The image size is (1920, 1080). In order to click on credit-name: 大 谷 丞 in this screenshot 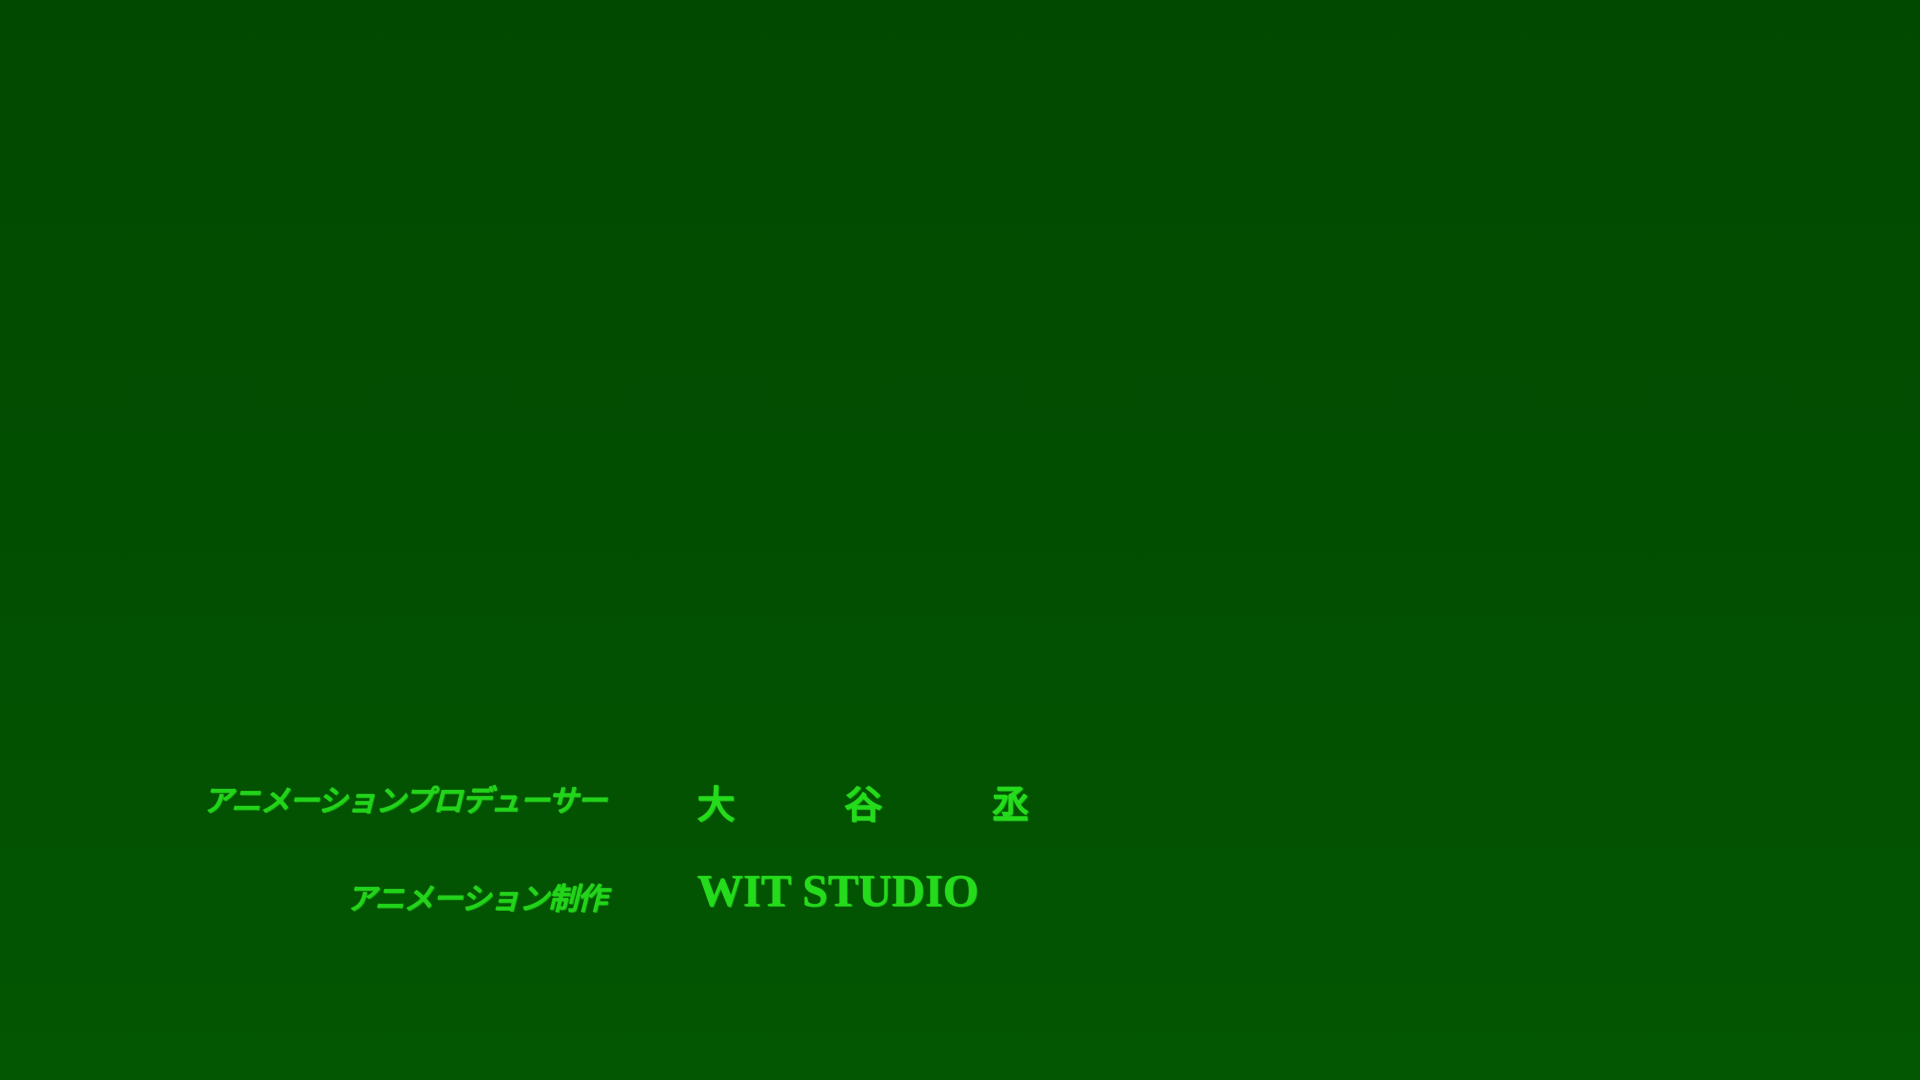, I will do `click(872, 804)`.